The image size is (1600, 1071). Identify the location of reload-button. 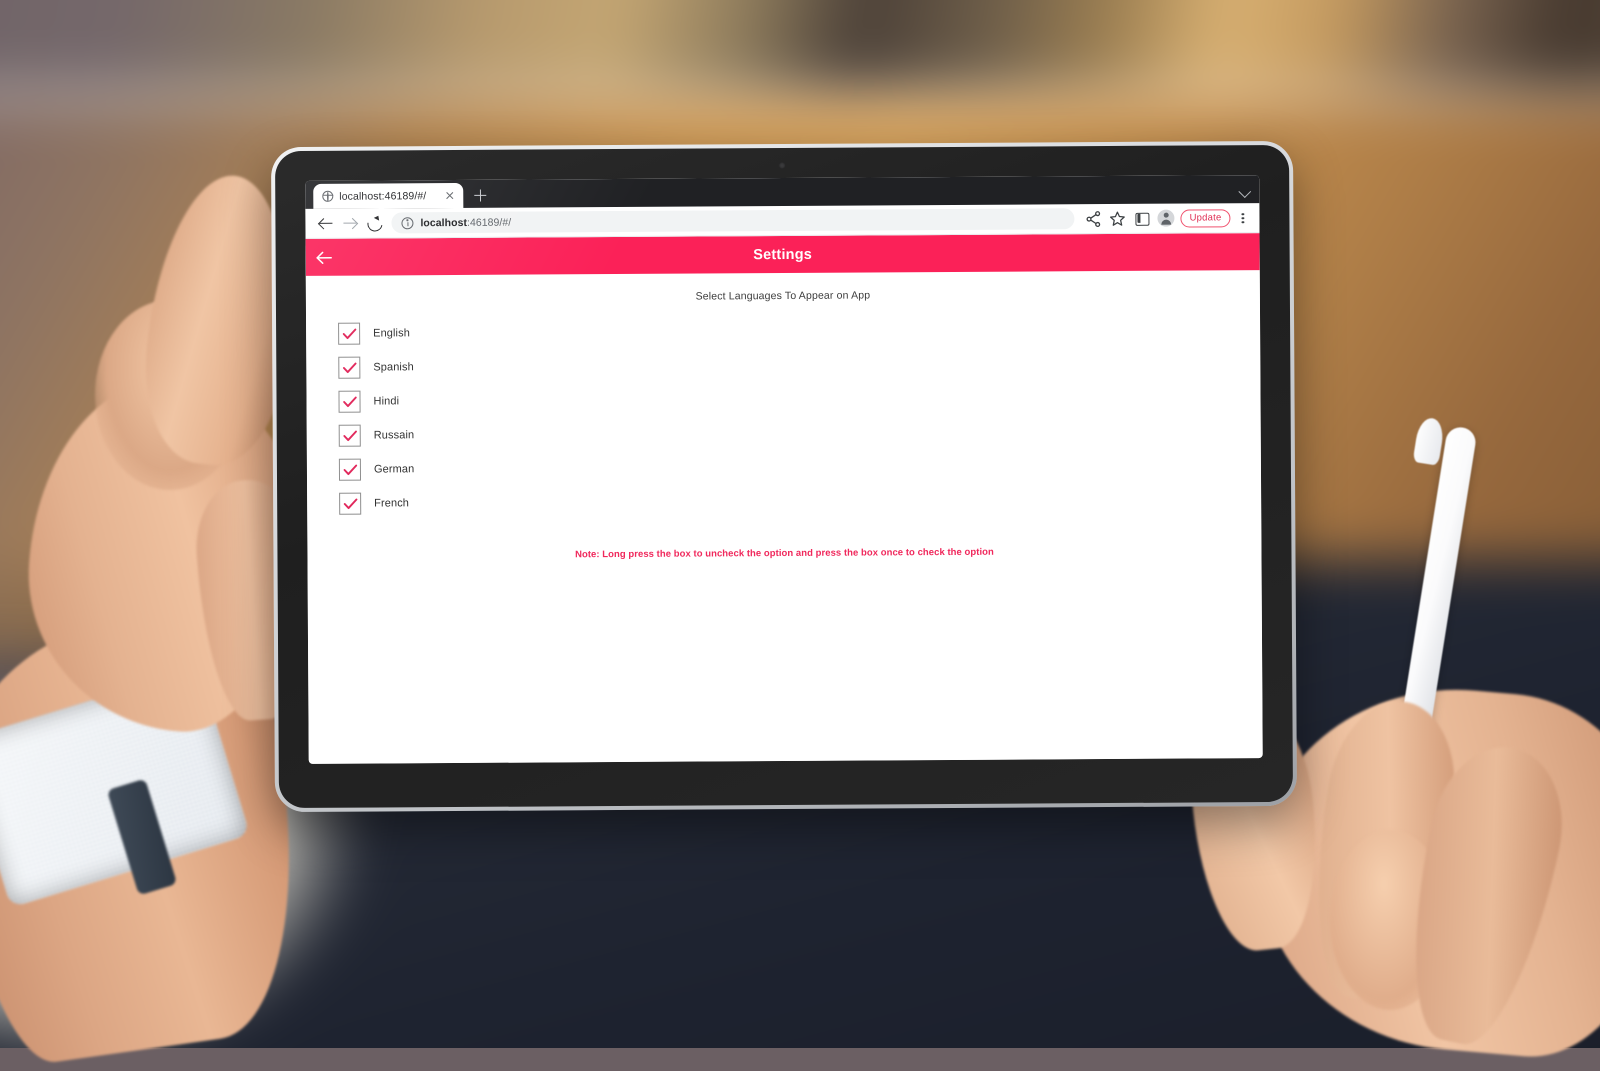
(373, 223).